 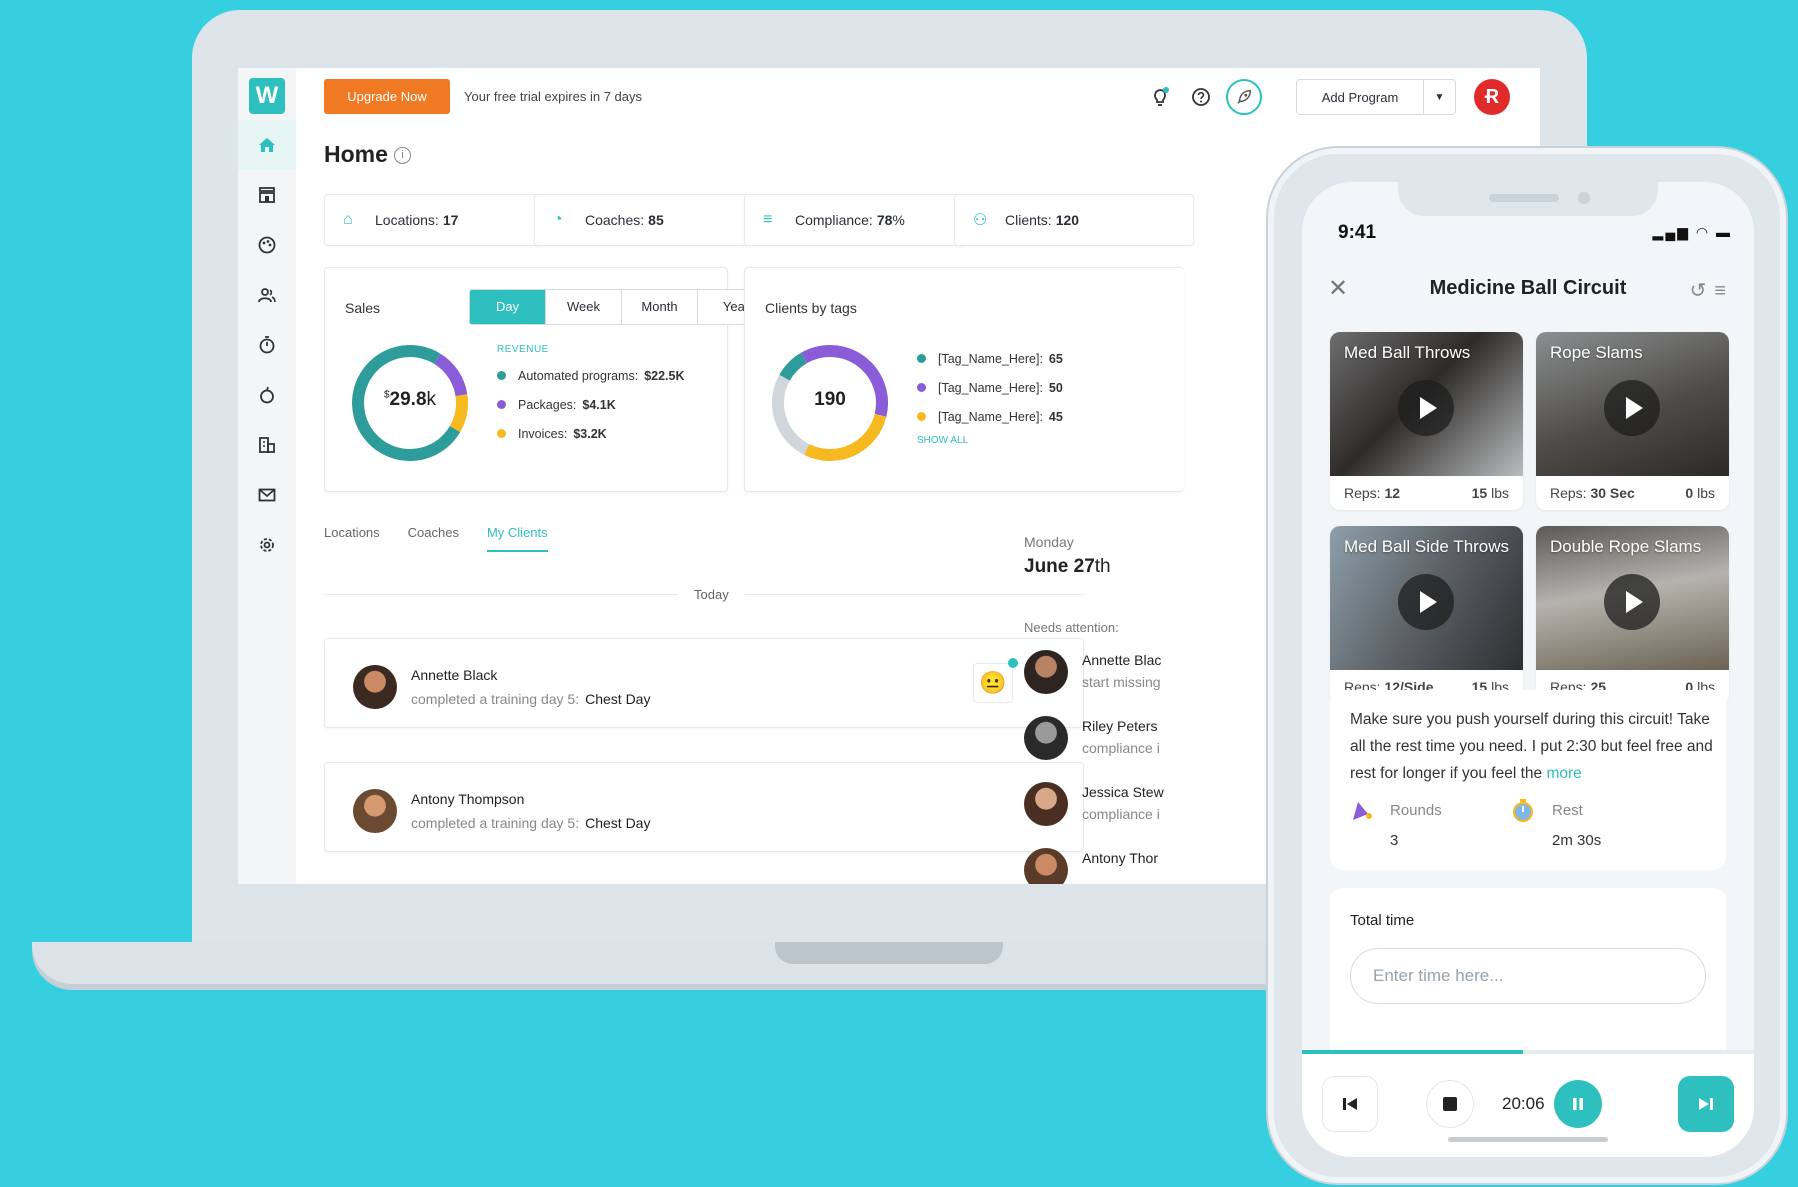 What do you see at coordinates (267, 295) in the screenshot?
I see `users-icon` at bounding box center [267, 295].